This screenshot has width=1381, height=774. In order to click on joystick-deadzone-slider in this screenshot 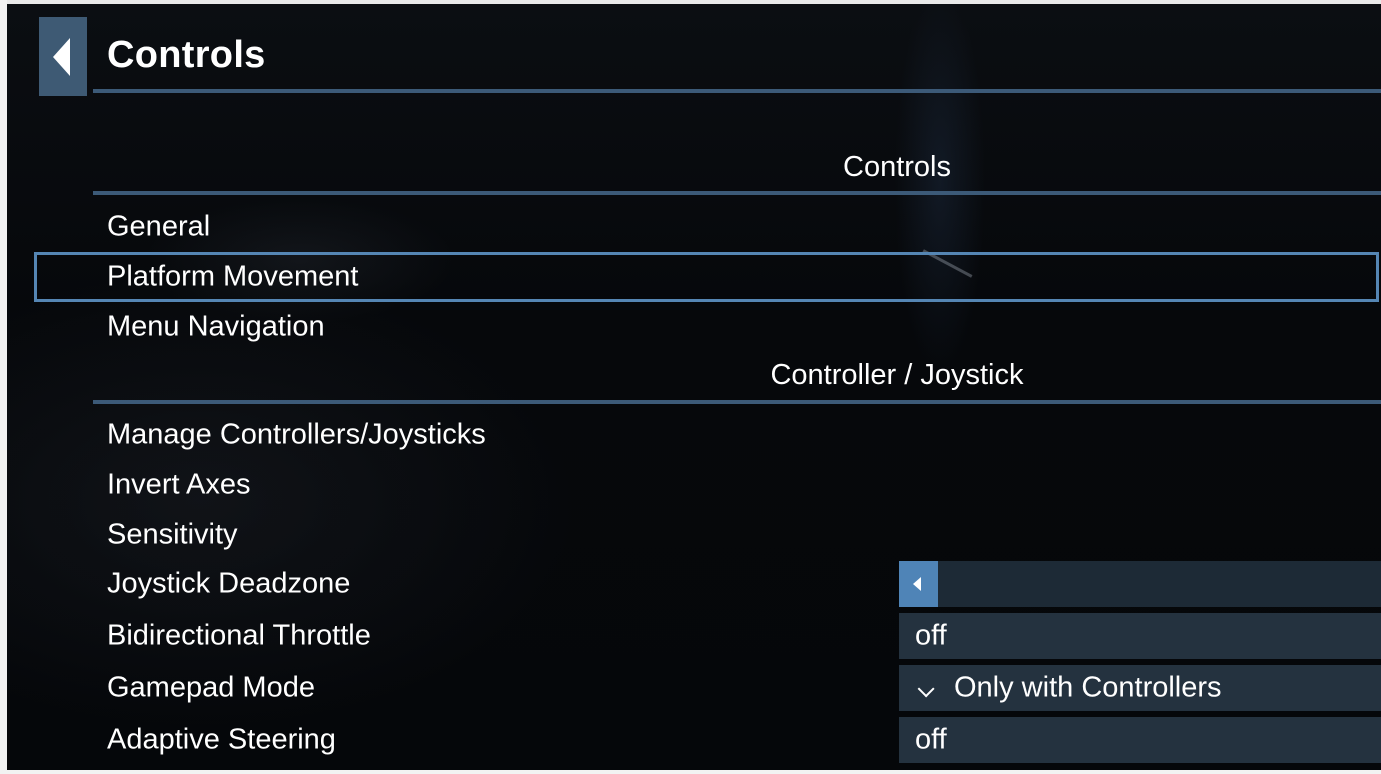, I will do `click(1140, 584)`.